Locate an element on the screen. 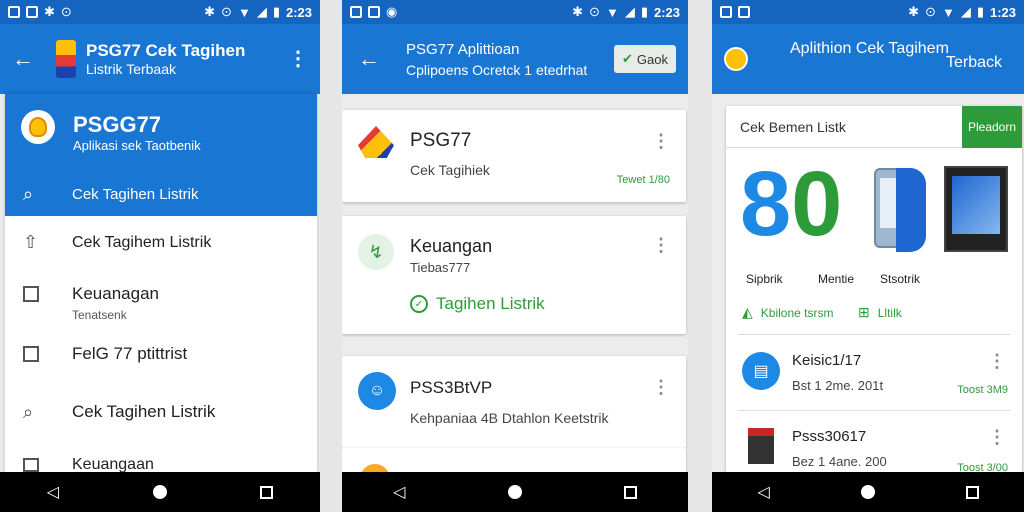 This screenshot has height=512, width=1024. big-digit: 0 is located at coordinates (817, 204).